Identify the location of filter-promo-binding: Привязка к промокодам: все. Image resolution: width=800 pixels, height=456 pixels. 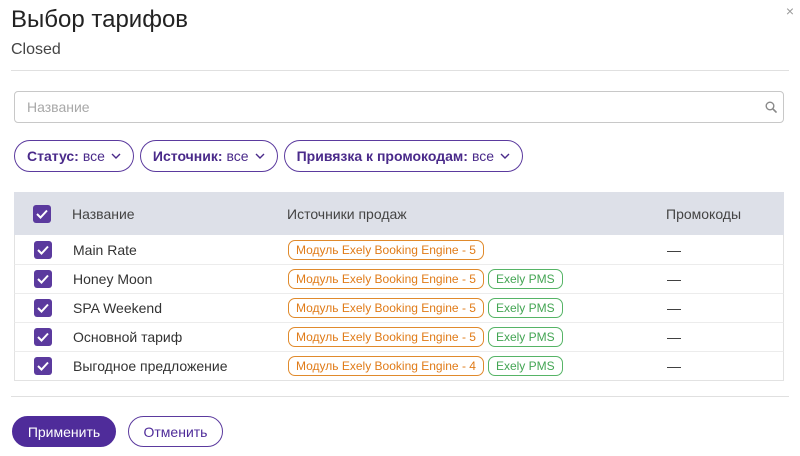
(403, 156).